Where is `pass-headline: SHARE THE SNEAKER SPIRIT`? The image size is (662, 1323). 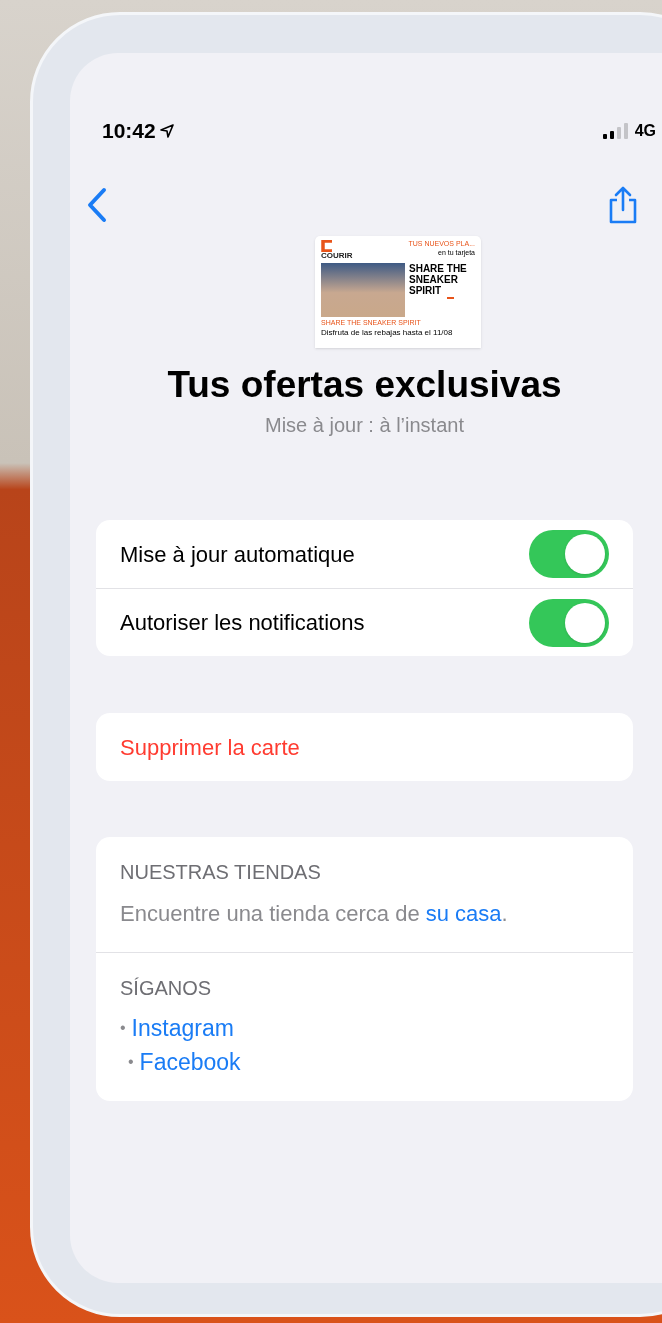
pass-headline: SHARE THE SNEAKER SPIRIT is located at coordinates (438, 279).